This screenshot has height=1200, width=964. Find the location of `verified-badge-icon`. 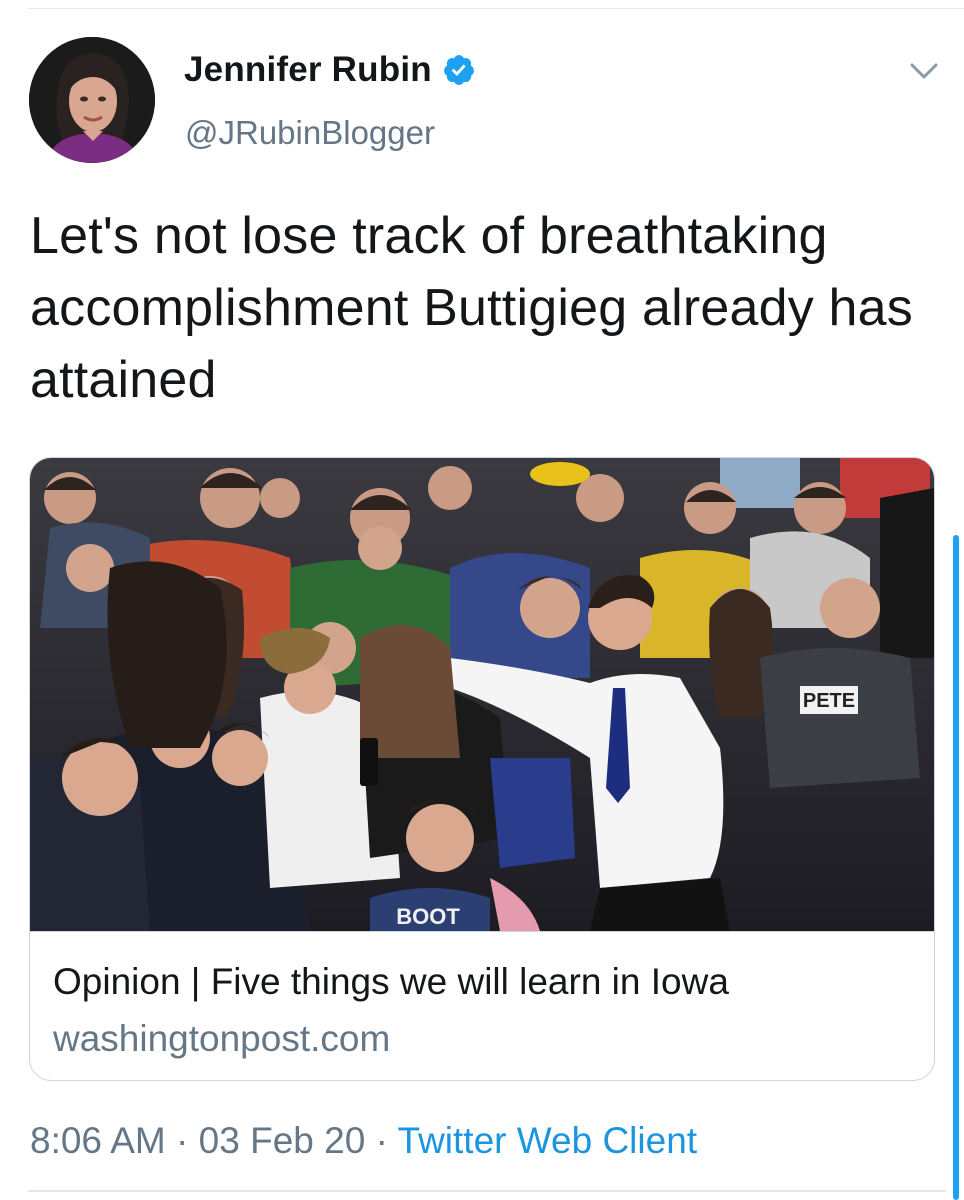

verified-badge-icon is located at coordinates (459, 70).